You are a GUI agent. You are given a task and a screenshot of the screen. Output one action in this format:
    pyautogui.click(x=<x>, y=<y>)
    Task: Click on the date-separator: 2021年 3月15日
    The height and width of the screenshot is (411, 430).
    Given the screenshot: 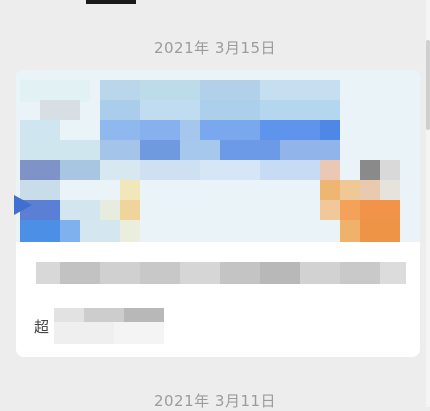 What is the action you would take?
    pyautogui.click(x=215, y=48)
    